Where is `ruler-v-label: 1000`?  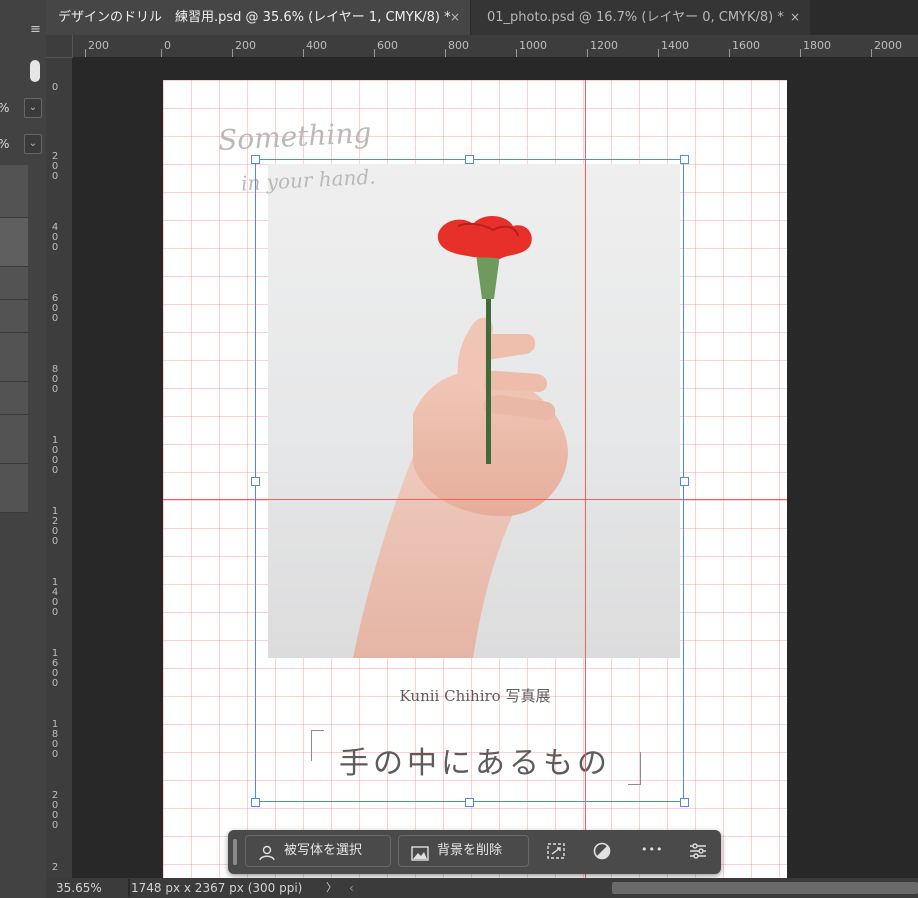
ruler-v-label: 1000 is located at coordinates (55, 455).